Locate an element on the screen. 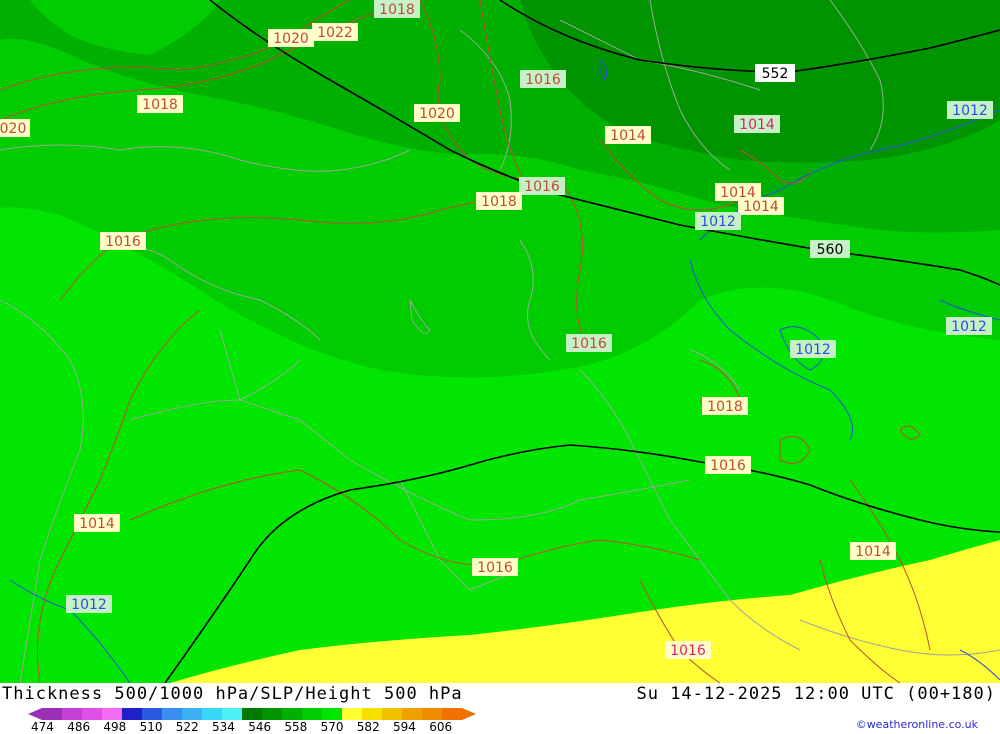 This screenshot has height=734, width=1000. scale-arrow-right is located at coordinates (469, 714).